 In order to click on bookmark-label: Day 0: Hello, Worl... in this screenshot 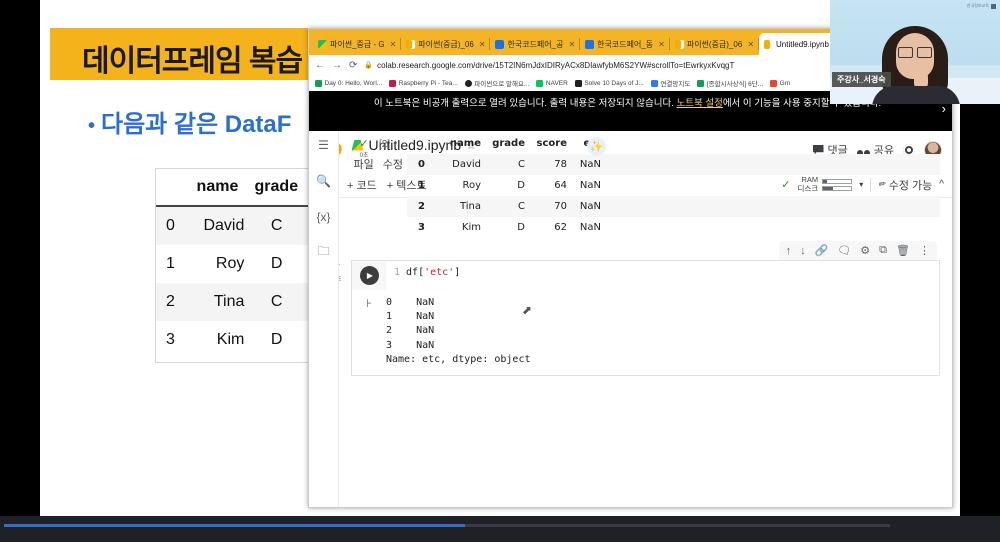, I will do `click(353, 83)`.